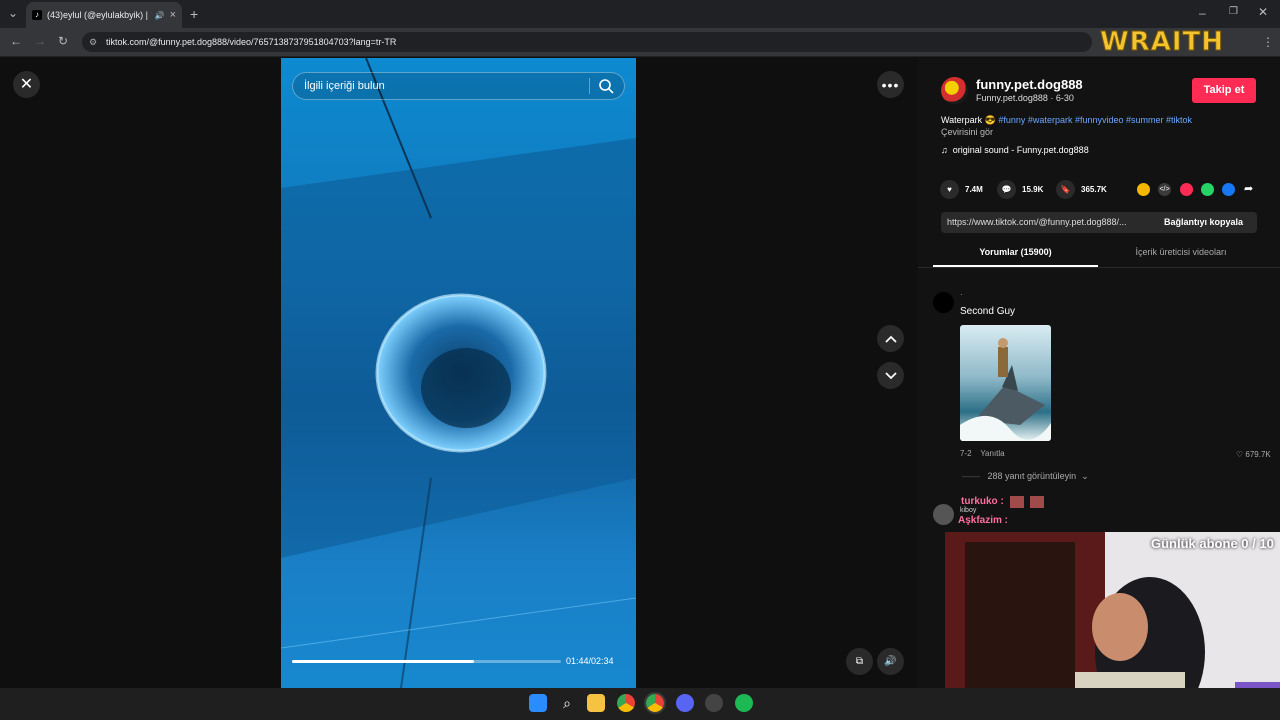 The height and width of the screenshot is (720, 1280). What do you see at coordinates (974, 189) in the screenshot?
I see `like-count: 7.4M` at bounding box center [974, 189].